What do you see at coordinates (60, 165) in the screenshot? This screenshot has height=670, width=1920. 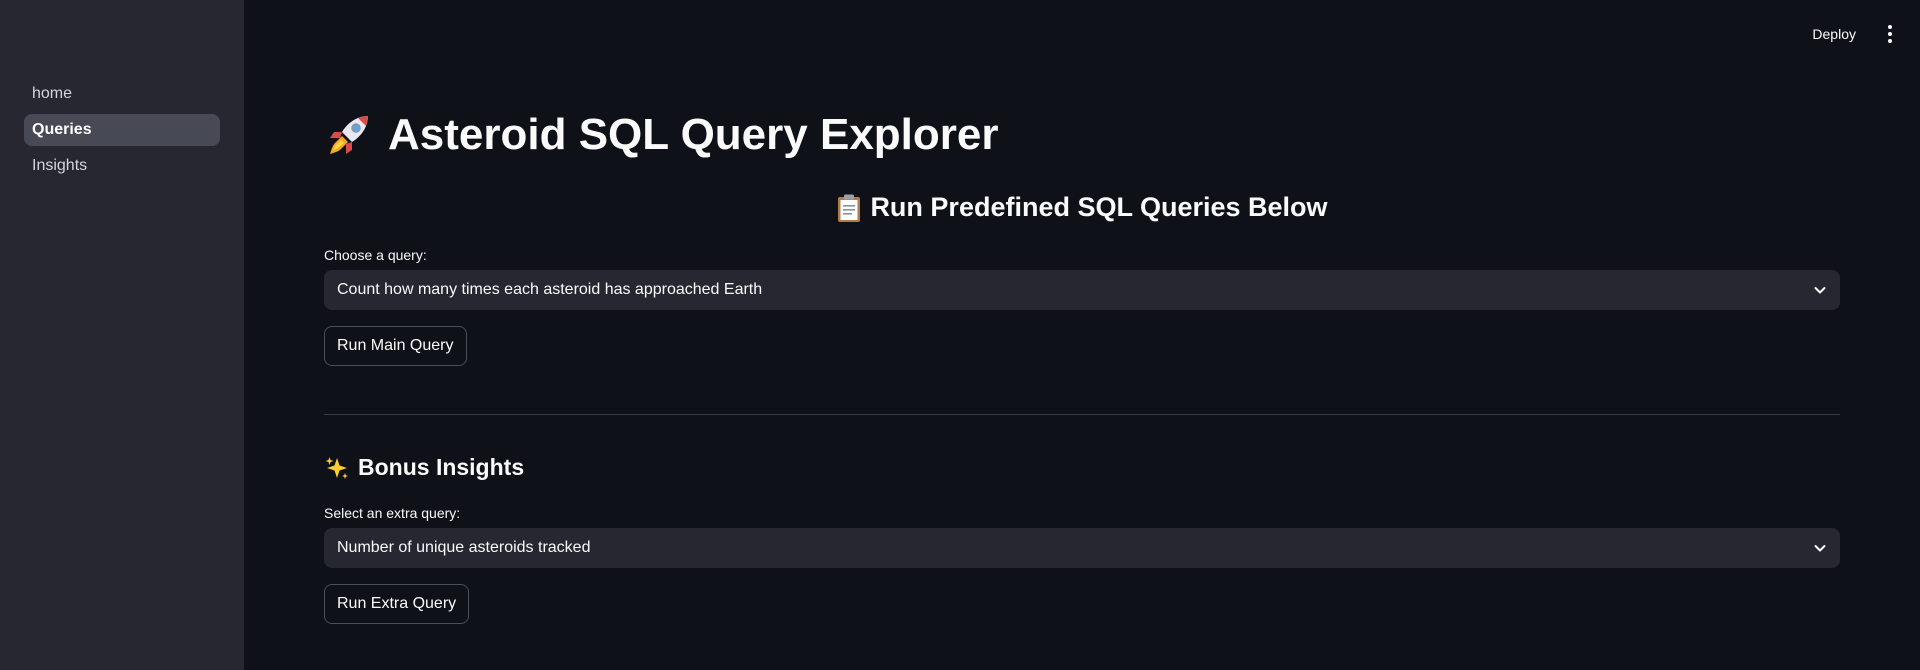 I see `sidebar-item-label: Insights` at bounding box center [60, 165].